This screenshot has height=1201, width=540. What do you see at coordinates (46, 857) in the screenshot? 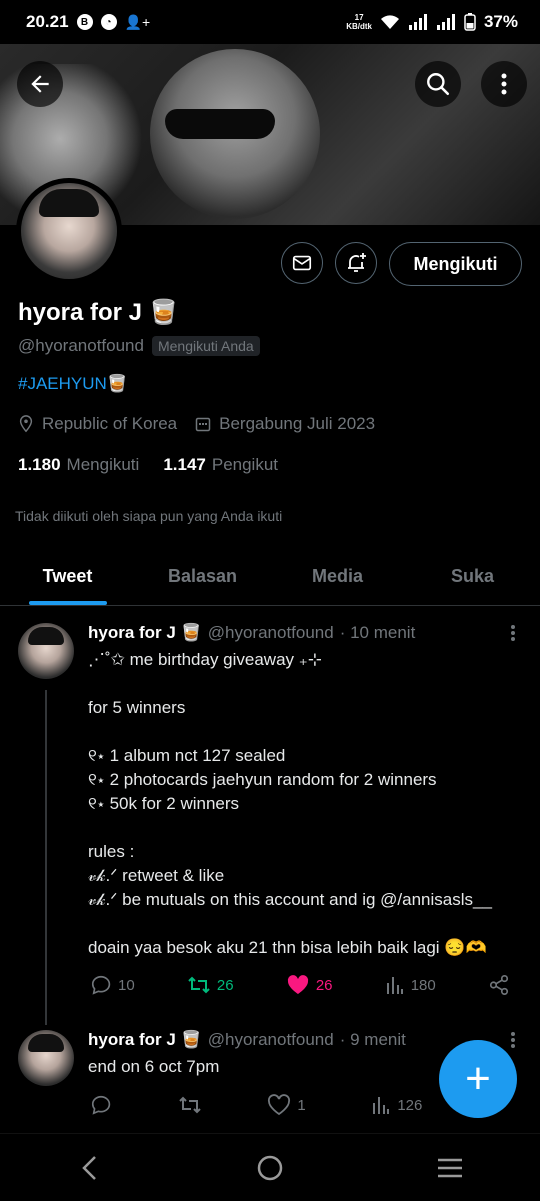
I see `thread-line` at bounding box center [46, 857].